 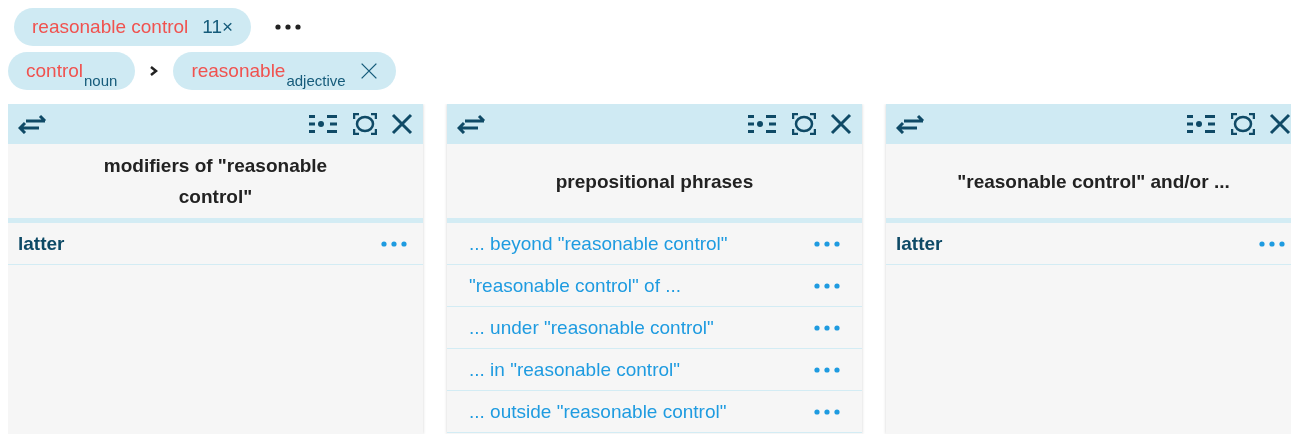 I want to click on path-word: reasonable, so click(x=238, y=71).